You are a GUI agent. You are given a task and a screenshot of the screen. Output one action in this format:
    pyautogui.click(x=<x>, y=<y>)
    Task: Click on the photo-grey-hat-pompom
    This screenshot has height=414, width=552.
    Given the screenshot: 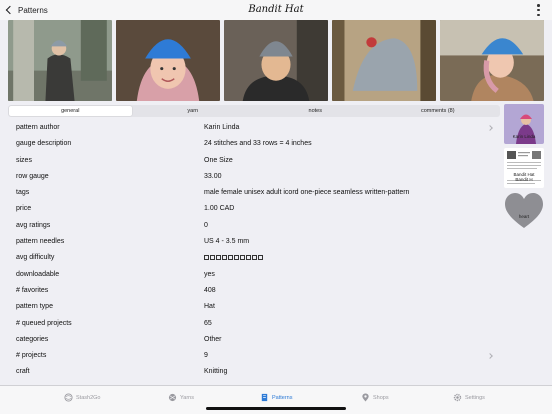 What is the action you would take?
    pyautogui.click(x=384, y=60)
    